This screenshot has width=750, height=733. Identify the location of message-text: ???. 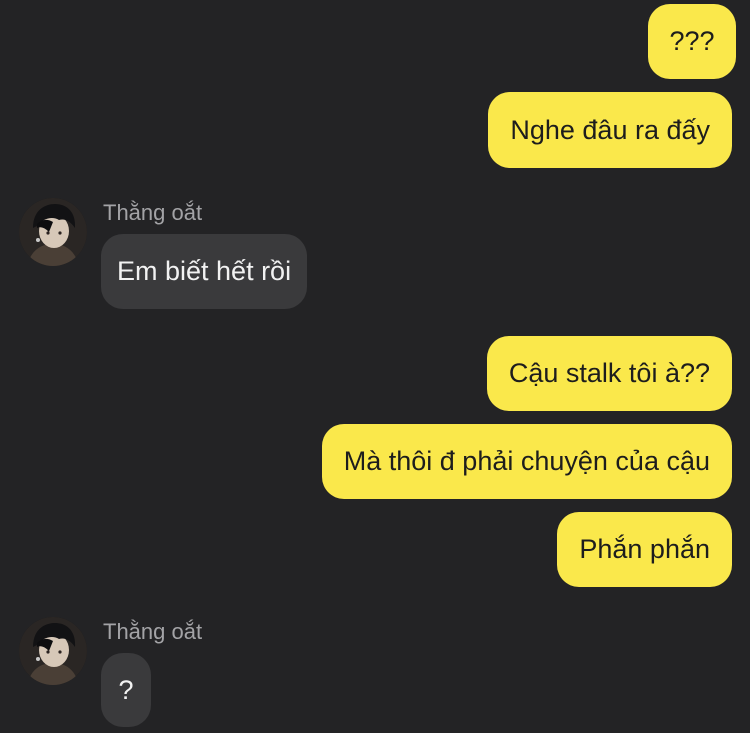
(692, 41).